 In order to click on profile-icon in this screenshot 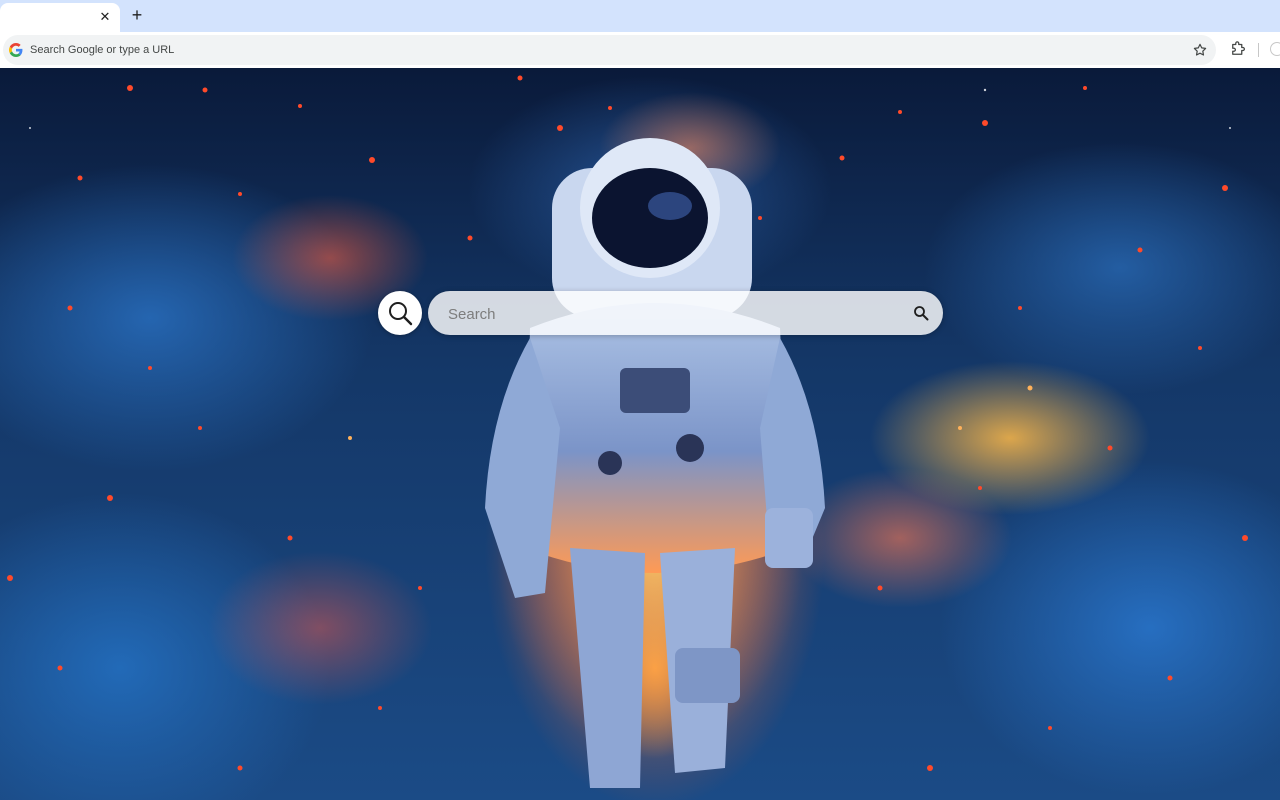, I will do `click(1275, 49)`.